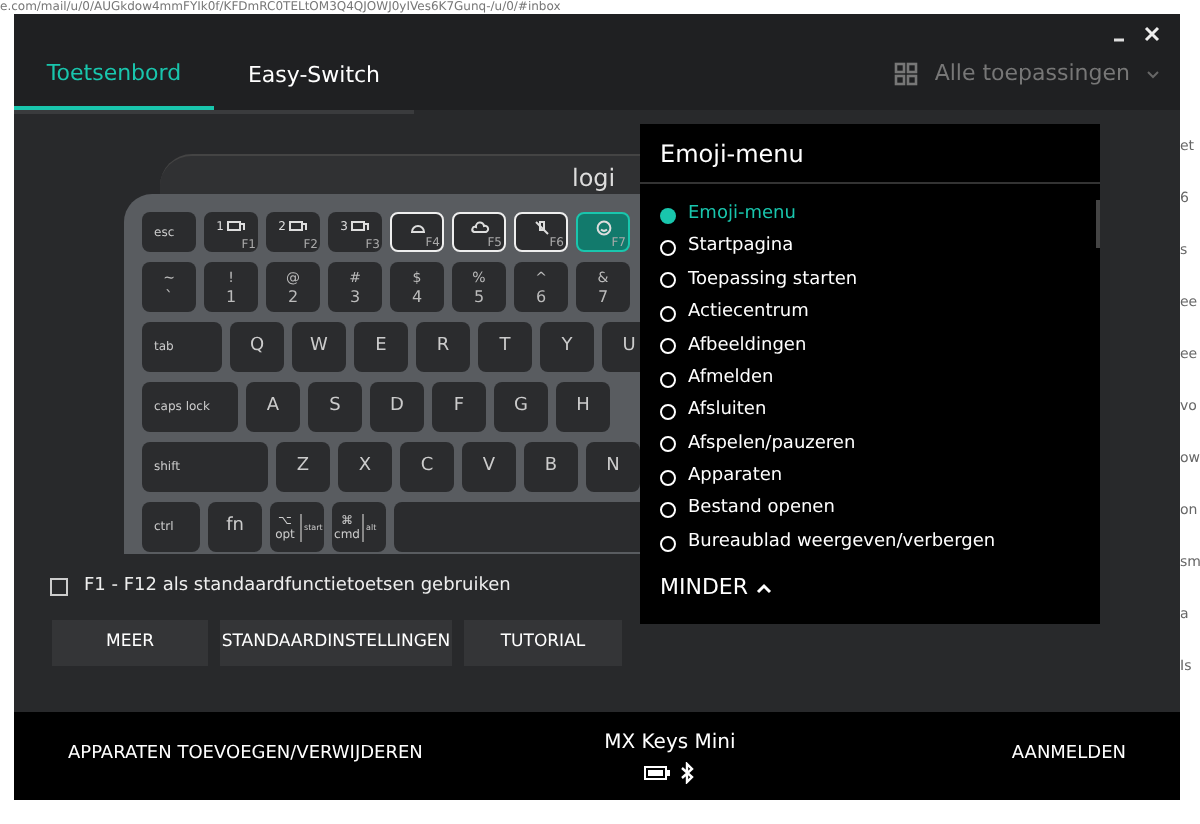 This screenshot has width=1200, height=824. What do you see at coordinates (365, 467) in the screenshot?
I see `keyboard-key: X` at bounding box center [365, 467].